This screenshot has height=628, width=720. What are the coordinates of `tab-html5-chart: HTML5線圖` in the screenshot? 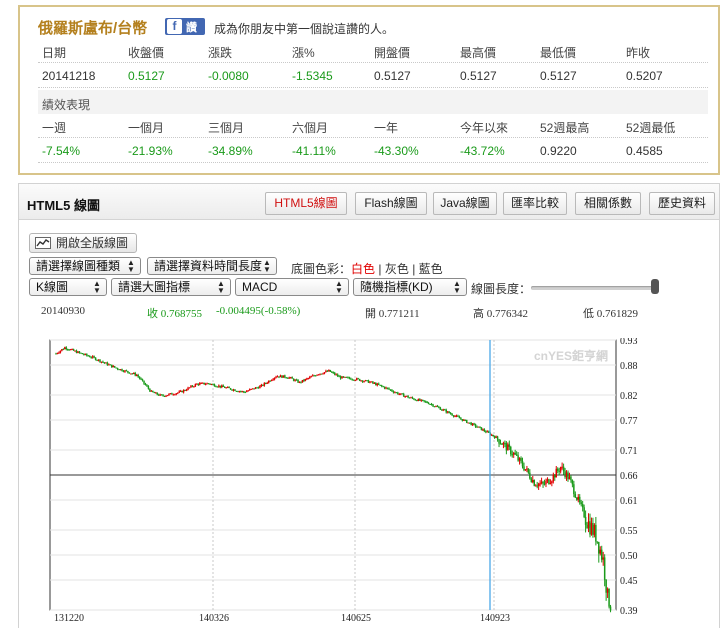 It's located at (306, 203).